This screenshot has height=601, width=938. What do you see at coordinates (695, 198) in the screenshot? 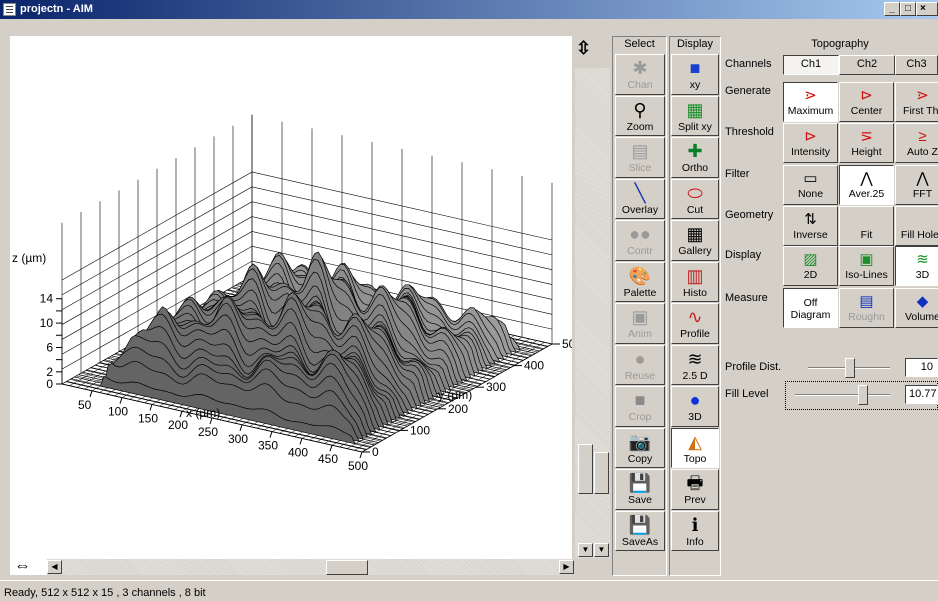
I see `display-cut-button: ⬭ Cut` at bounding box center [695, 198].